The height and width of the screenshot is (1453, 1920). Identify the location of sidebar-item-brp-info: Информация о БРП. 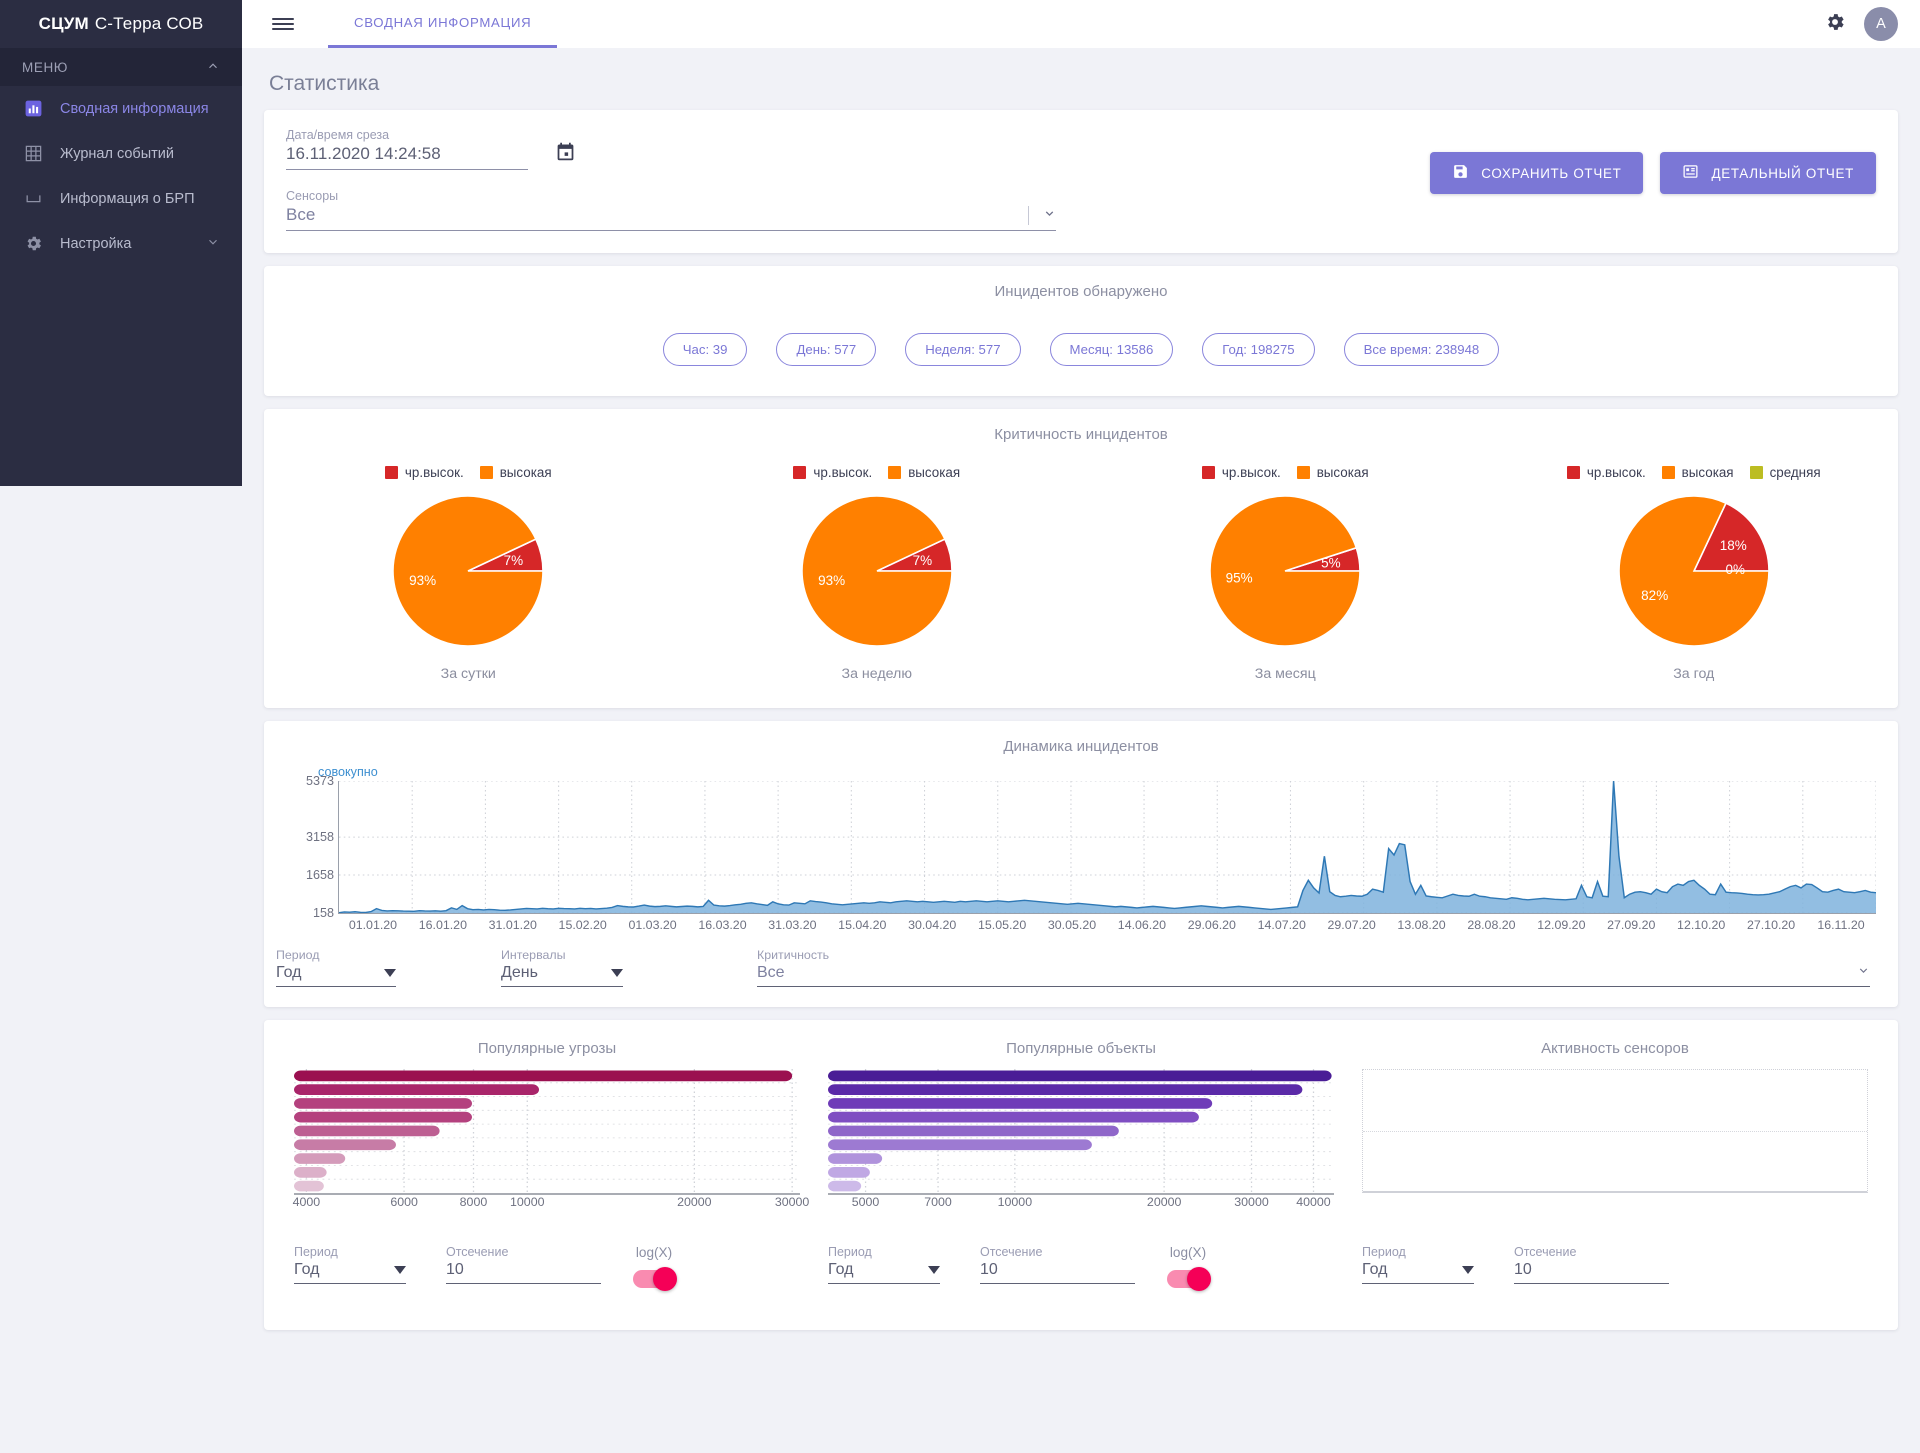
(121, 198).